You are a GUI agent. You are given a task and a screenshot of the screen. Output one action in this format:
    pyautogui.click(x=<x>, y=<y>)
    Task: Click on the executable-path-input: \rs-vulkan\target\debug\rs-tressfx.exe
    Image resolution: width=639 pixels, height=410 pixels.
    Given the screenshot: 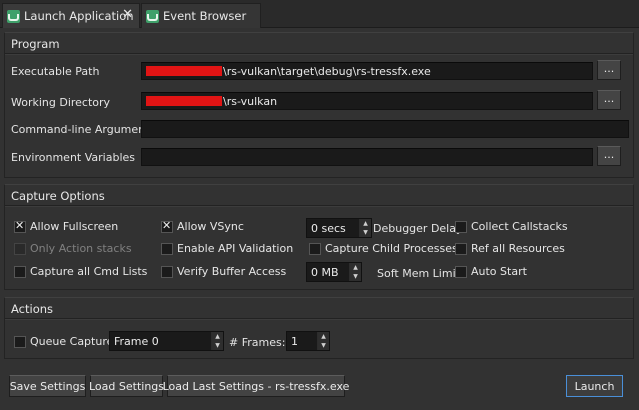 What is the action you would take?
    pyautogui.click(x=367, y=71)
    